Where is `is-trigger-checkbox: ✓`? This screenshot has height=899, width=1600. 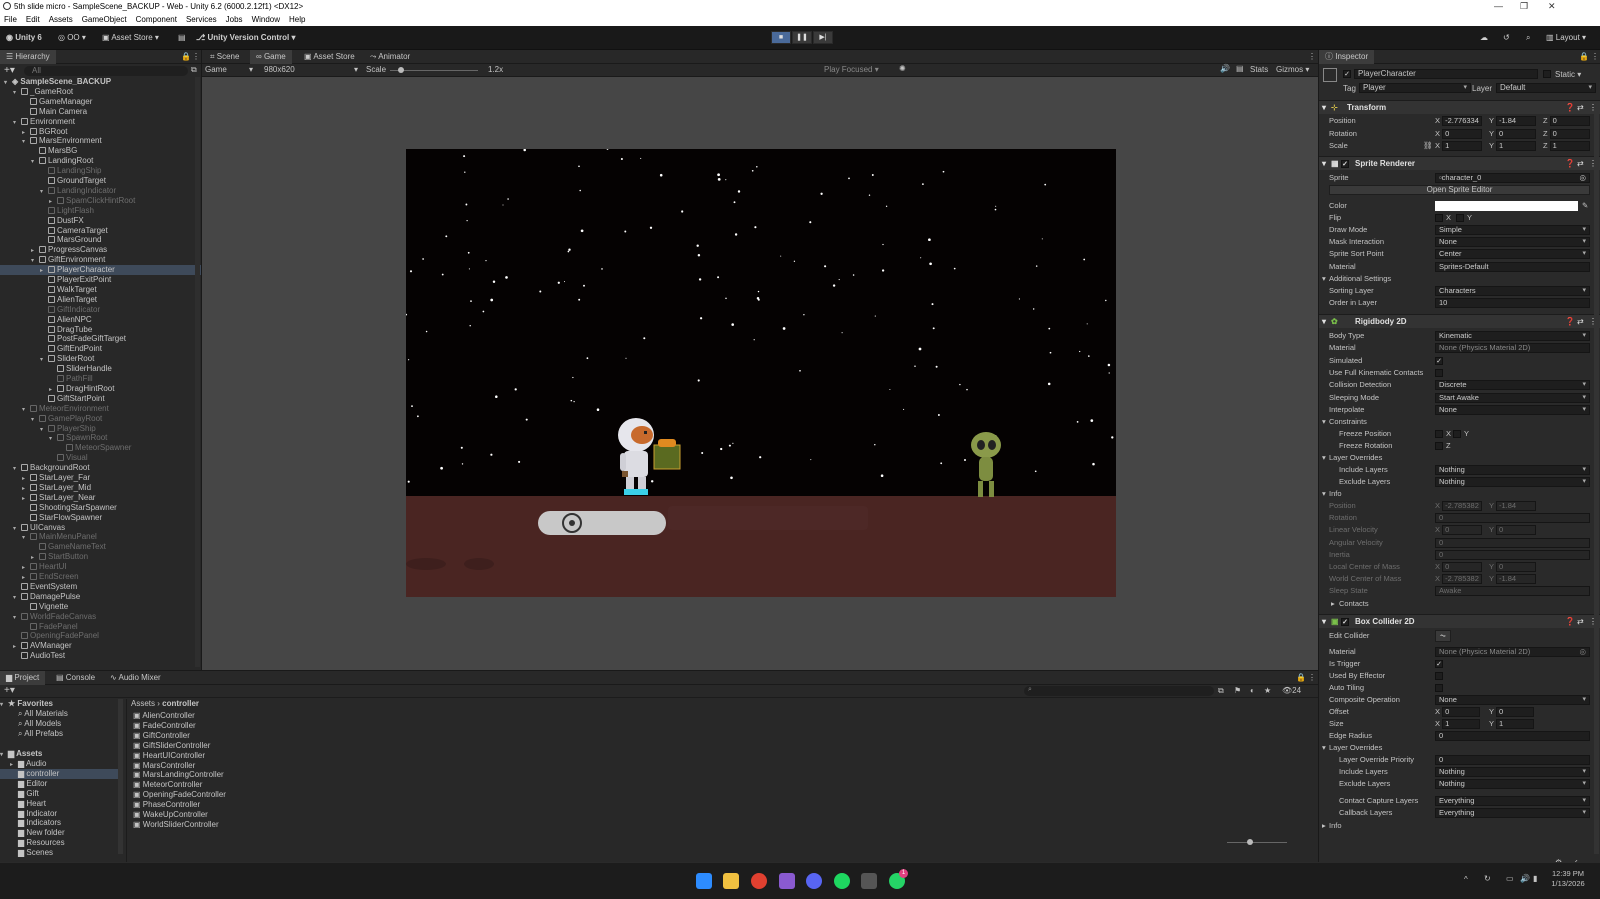 is-trigger-checkbox: ✓ is located at coordinates (1439, 664).